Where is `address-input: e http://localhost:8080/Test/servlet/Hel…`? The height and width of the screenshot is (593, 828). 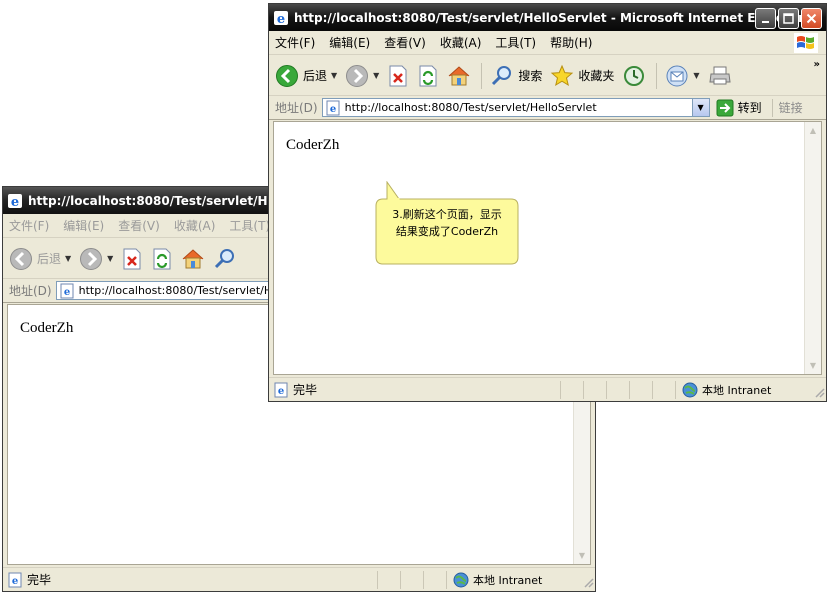
address-input: e http://localhost:8080/Test/servlet/Hel… is located at coordinates (515, 107).